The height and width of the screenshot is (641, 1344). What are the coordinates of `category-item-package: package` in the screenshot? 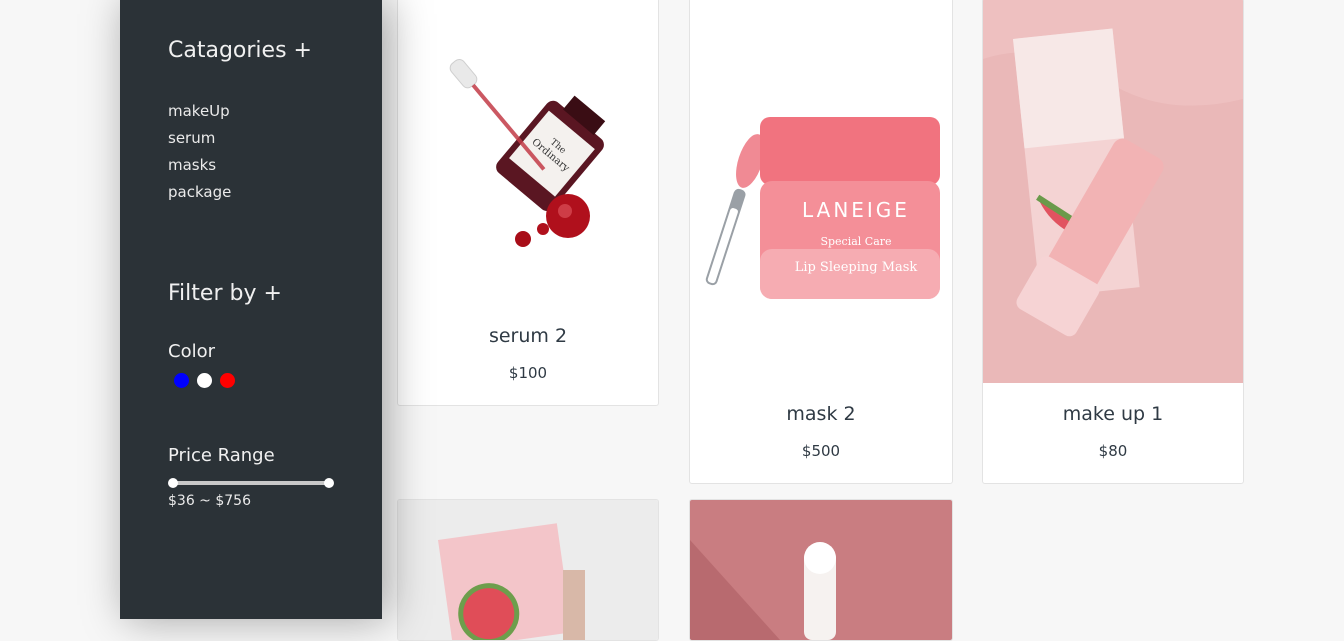 It's located at (199, 192).